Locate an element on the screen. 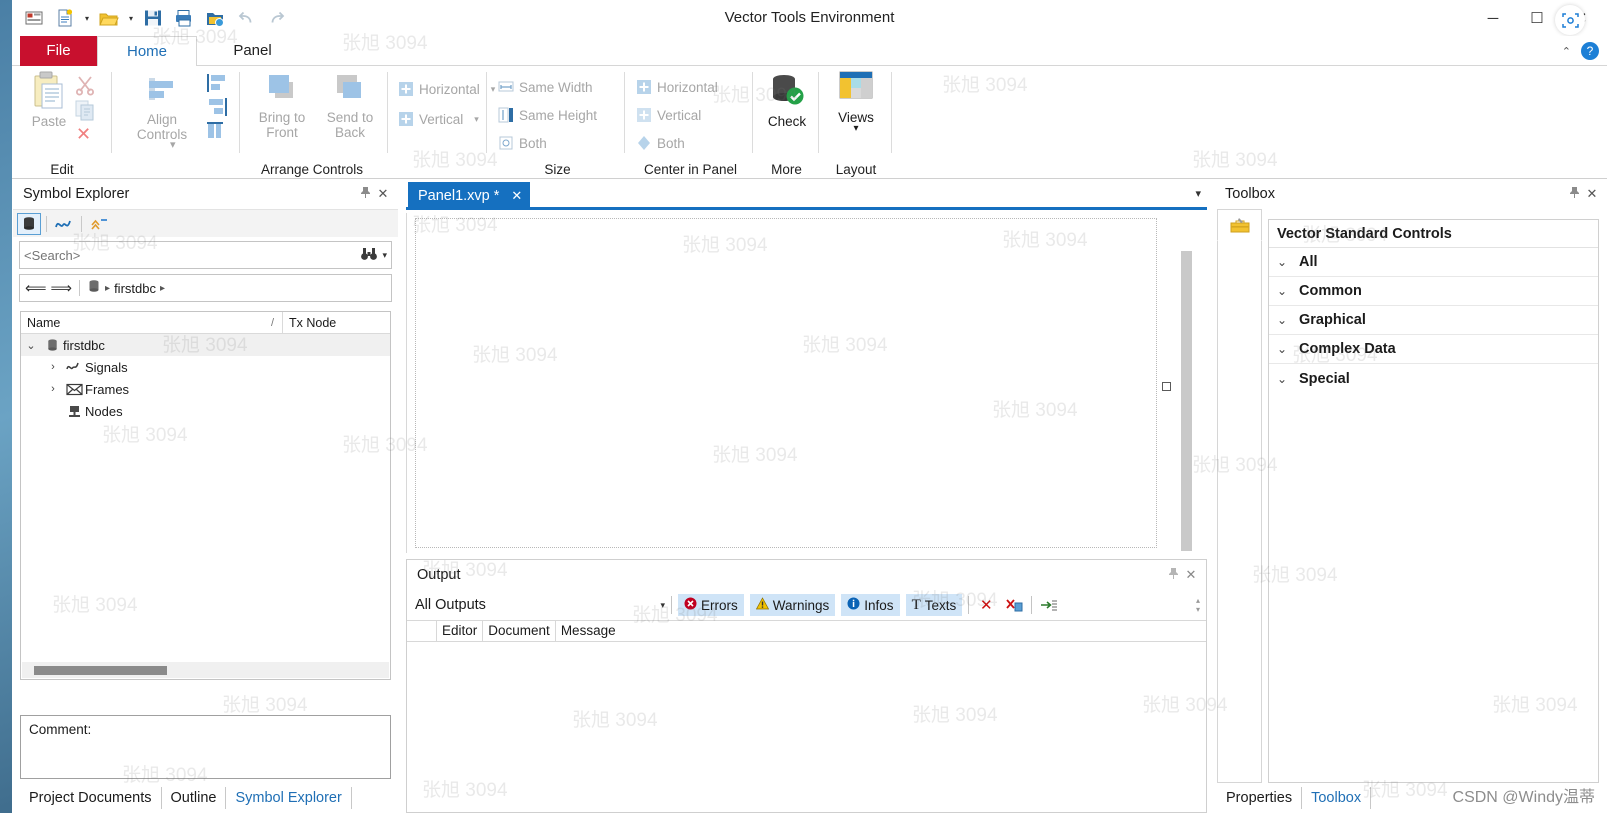 The height and width of the screenshot is (813, 1607). database-filter-icon is located at coordinates (29, 223).